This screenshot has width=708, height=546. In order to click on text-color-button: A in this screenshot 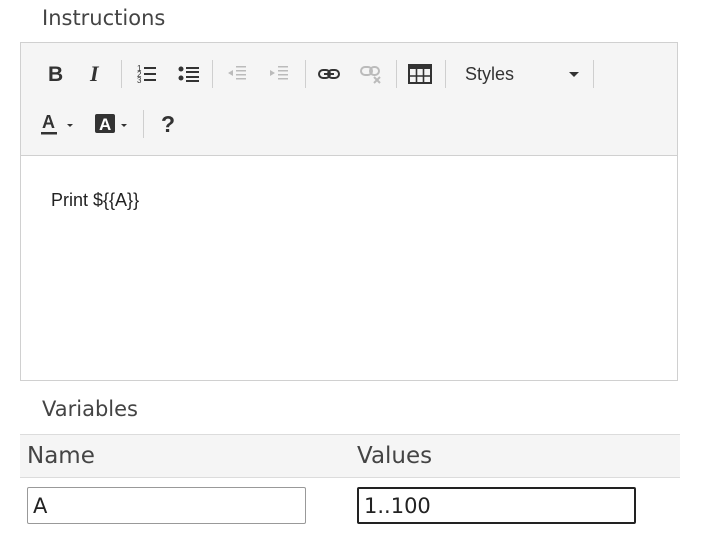, I will do `click(60, 124)`.